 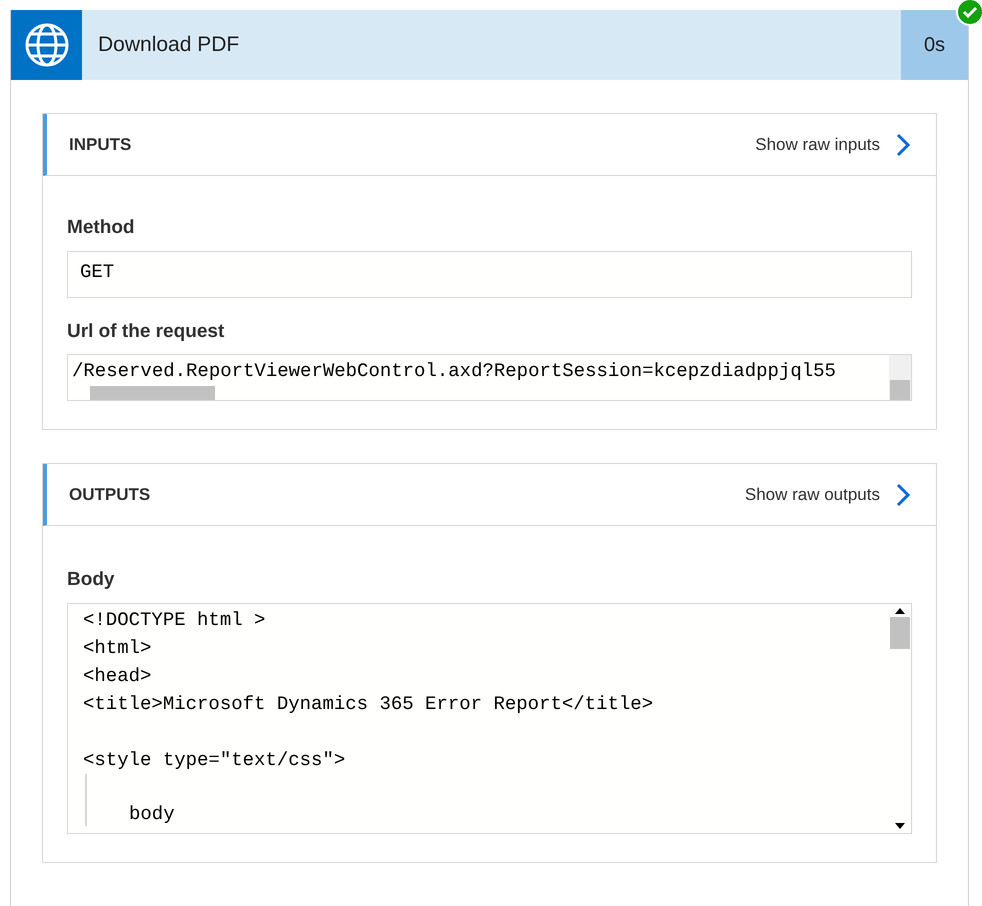 What do you see at coordinates (117, 648) in the screenshot?
I see `code-line: <html>` at bounding box center [117, 648].